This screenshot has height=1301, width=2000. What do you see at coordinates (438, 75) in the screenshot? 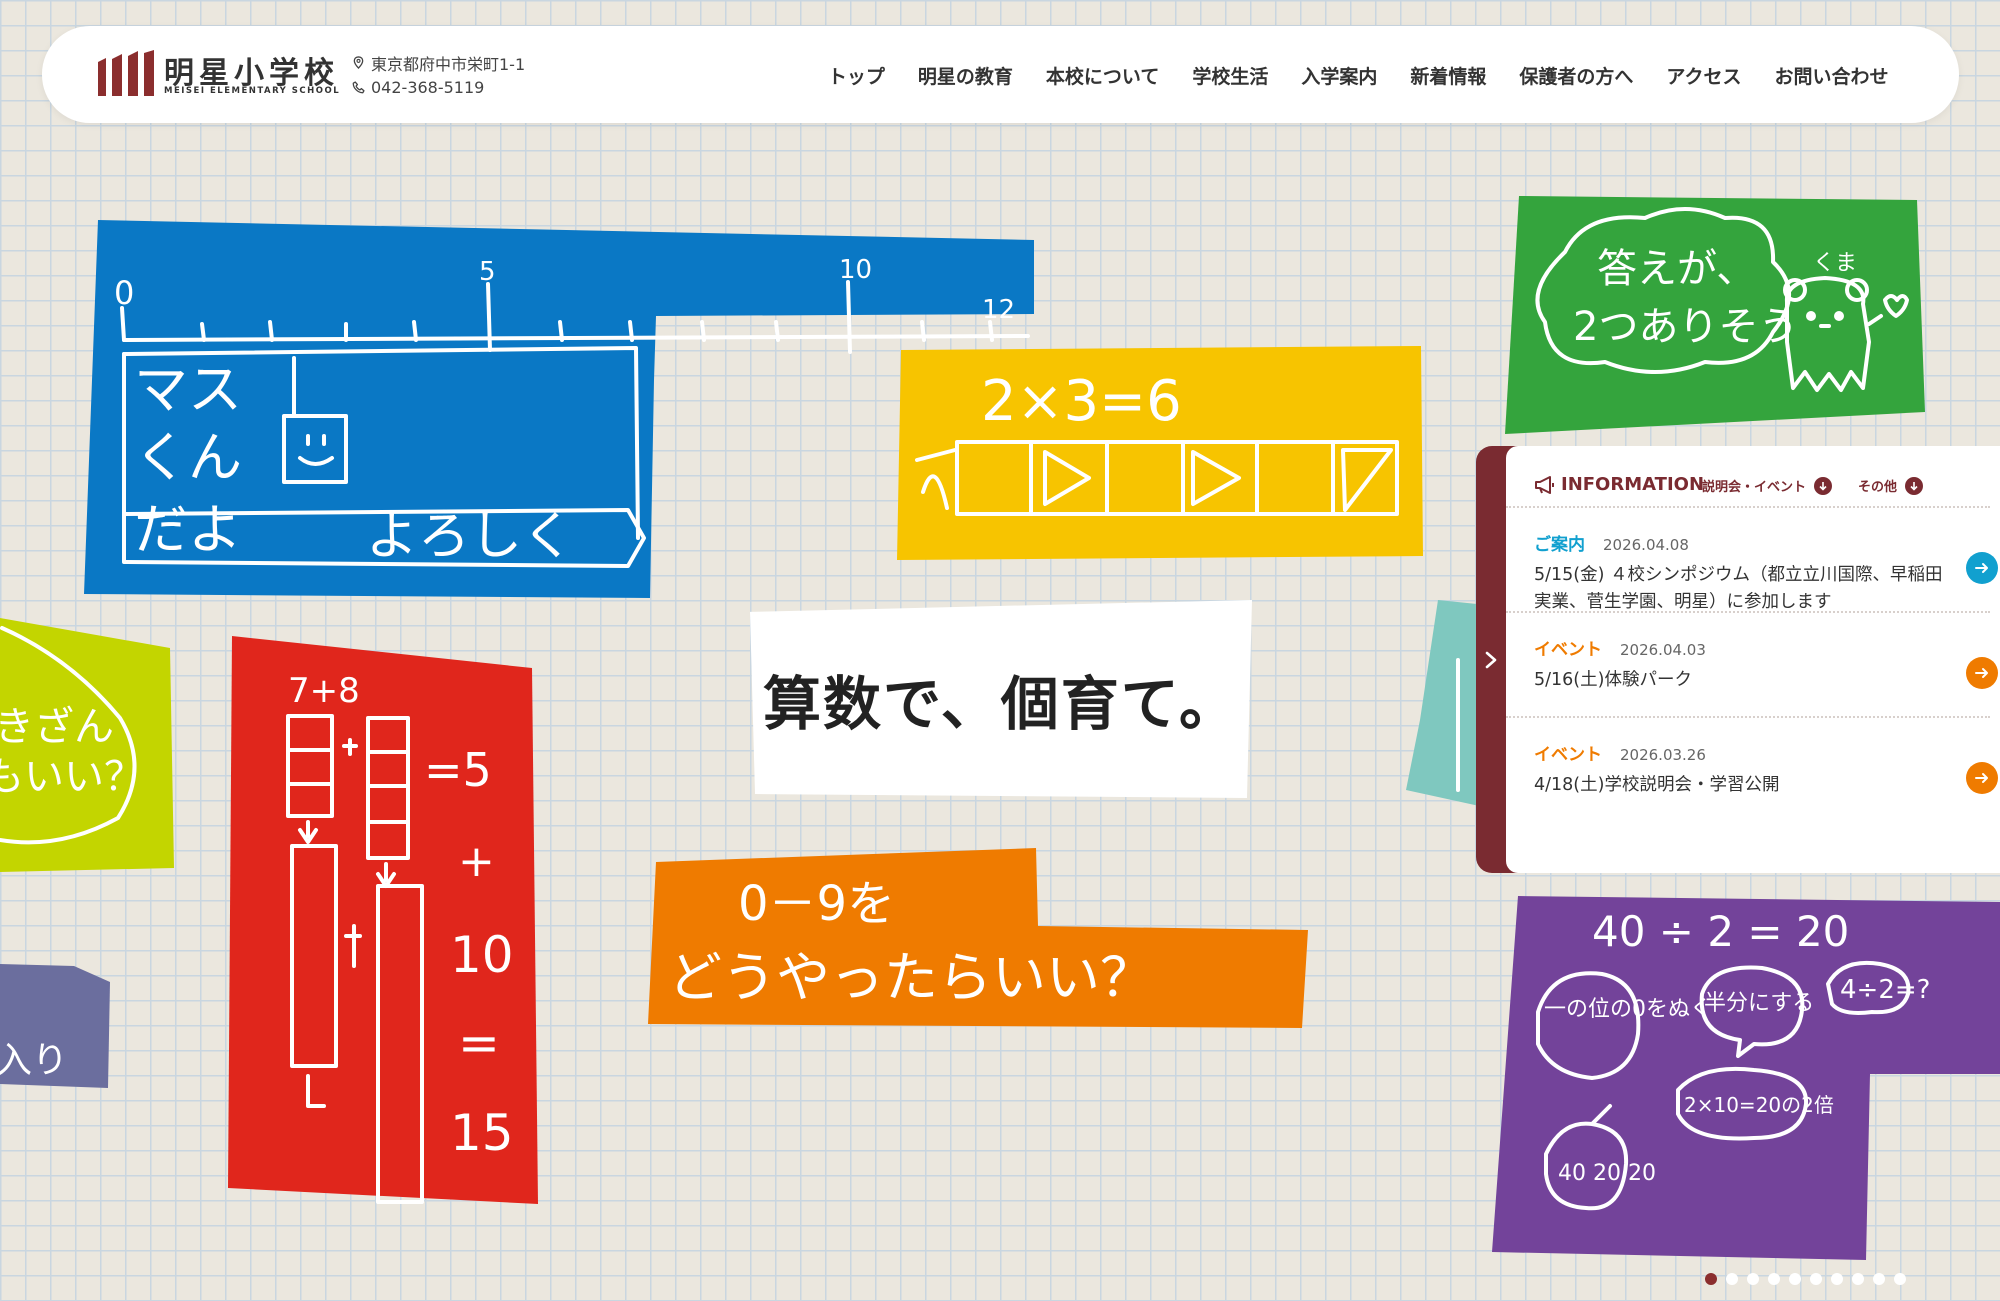
I see `contact-info: 東京都府中市栄町1-1 042-368-5119` at bounding box center [438, 75].